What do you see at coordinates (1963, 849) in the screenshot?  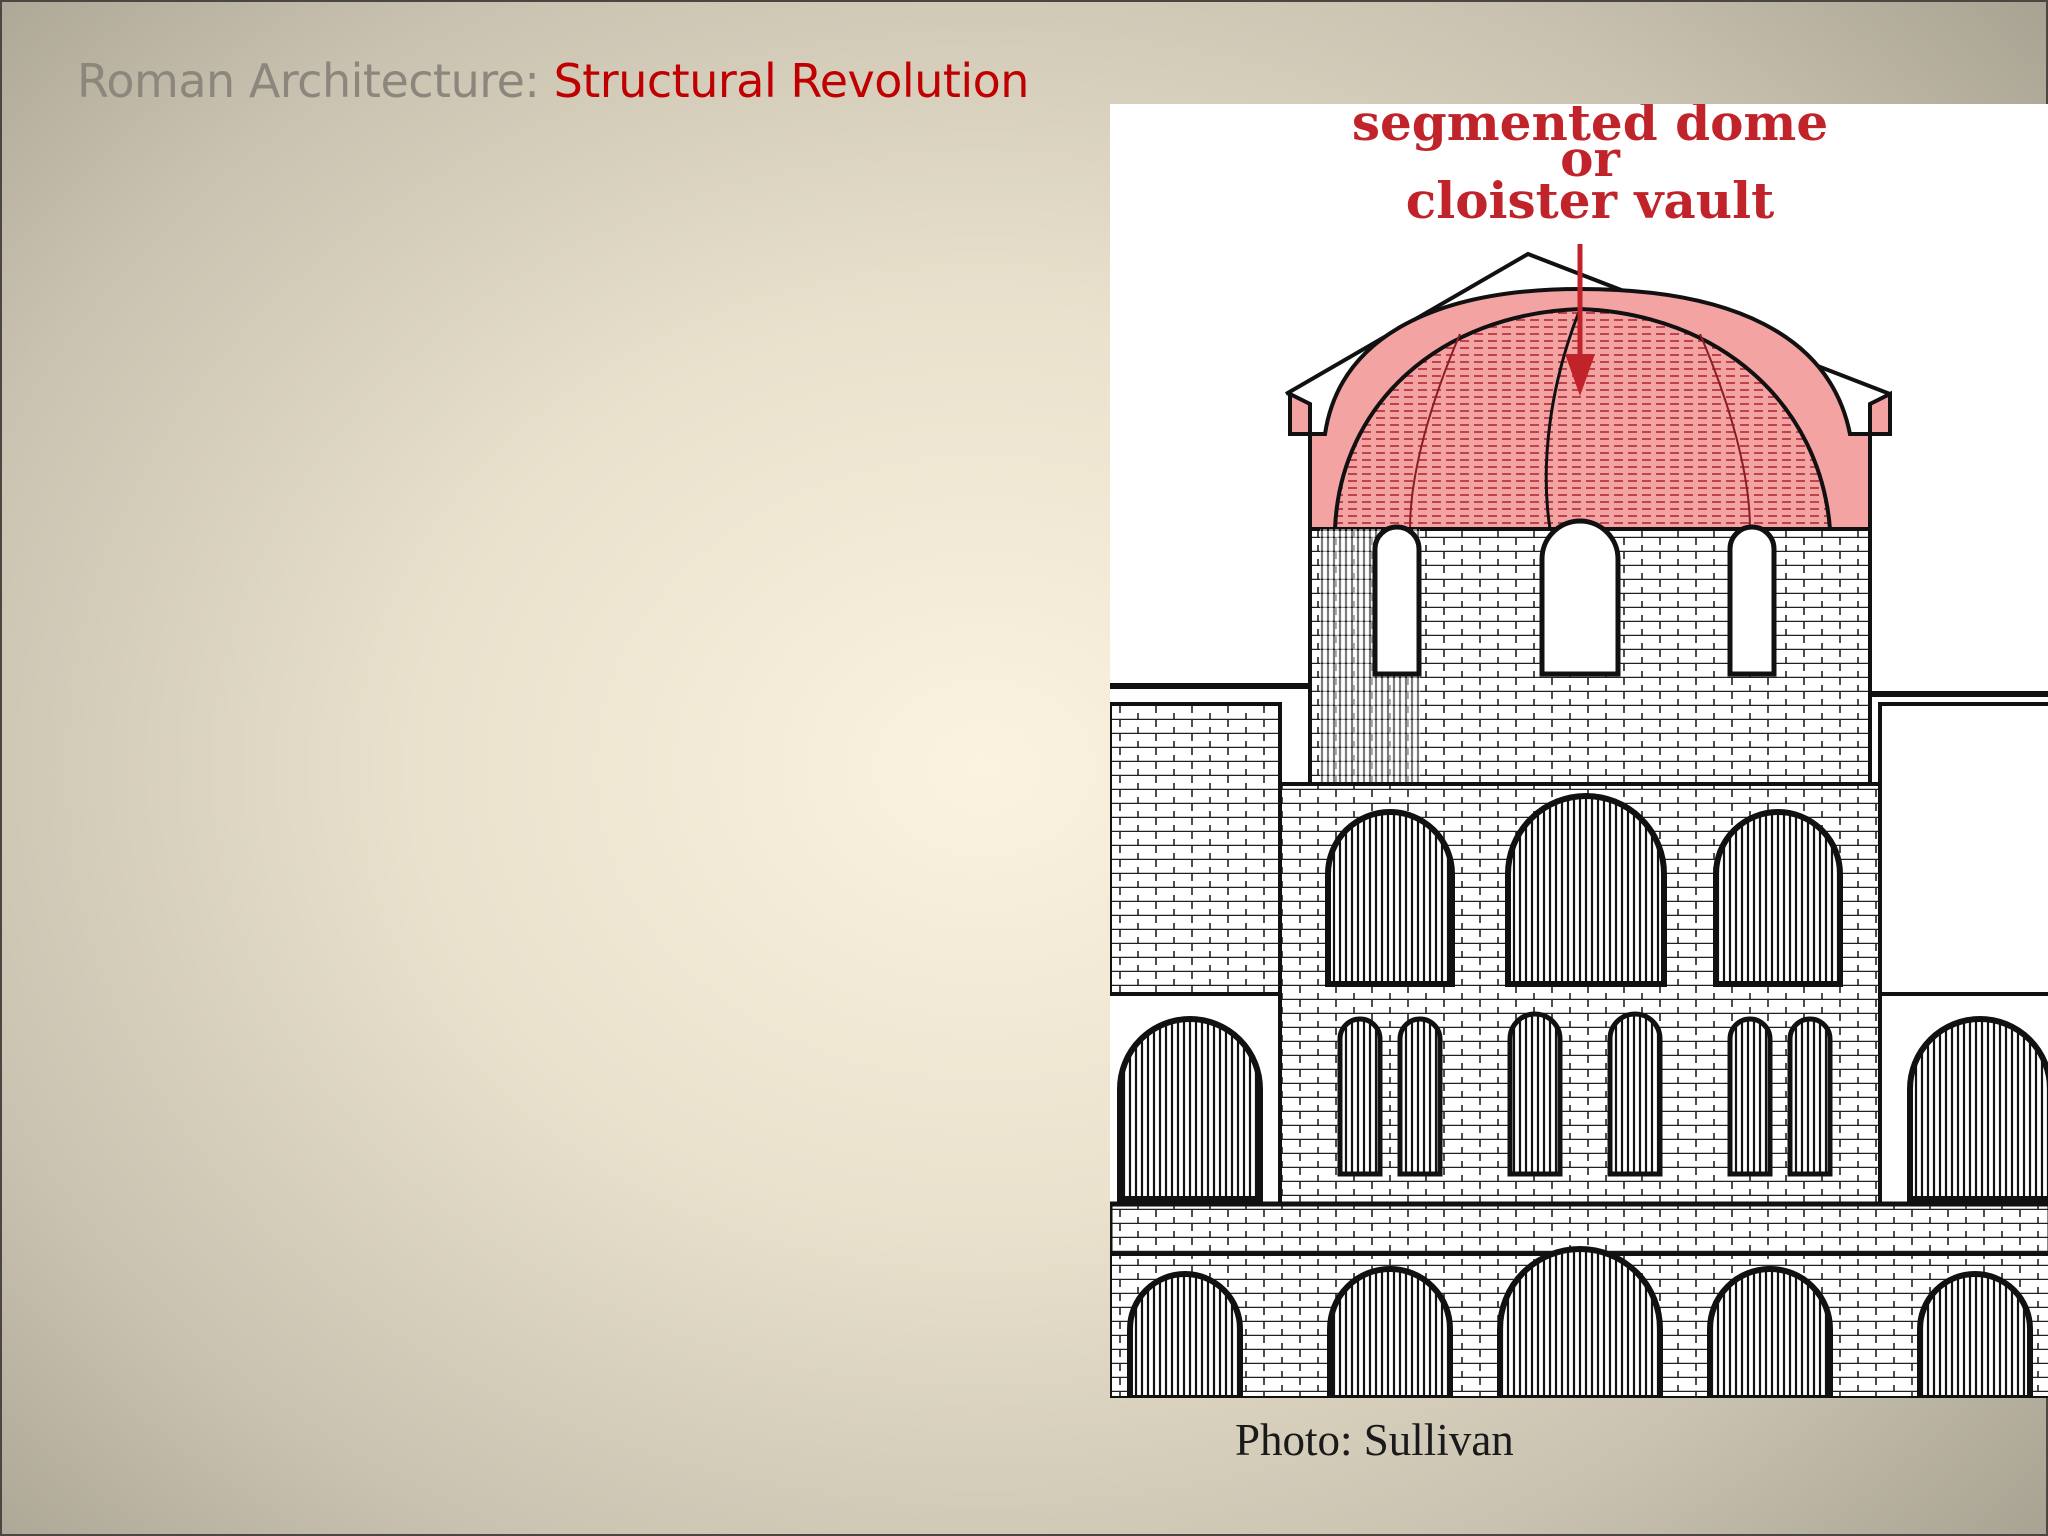 I see `right-aisle-wall` at bounding box center [1963, 849].